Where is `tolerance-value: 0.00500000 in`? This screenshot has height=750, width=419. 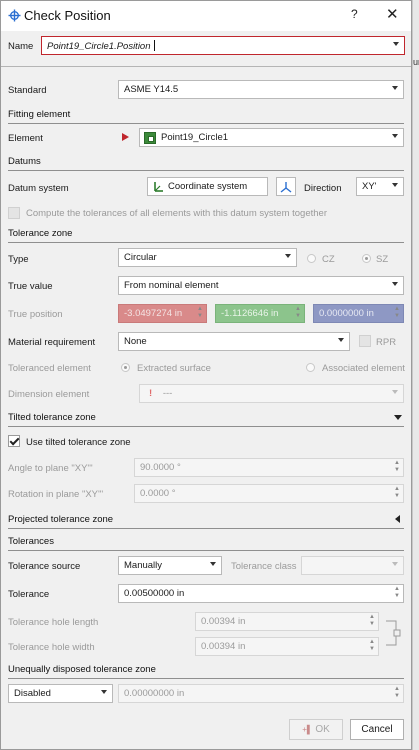
tolerance-value: 0.00500000 in is located at coordinates (154, 593).